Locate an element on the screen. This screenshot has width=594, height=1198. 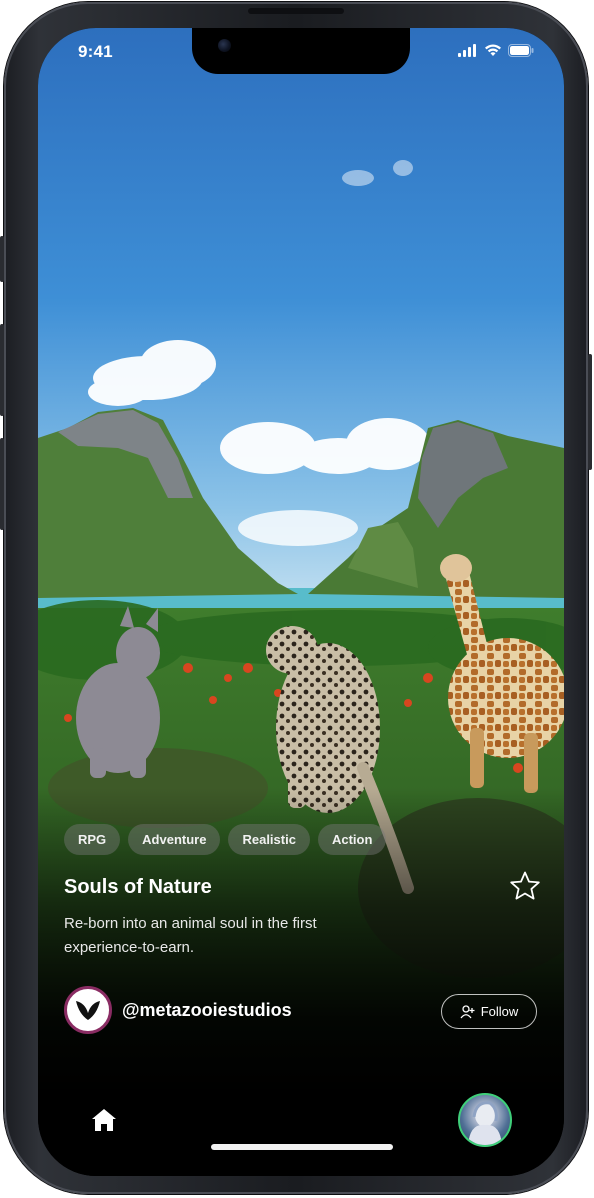
follow-label: Follow is located at coordinates (499, 1011).